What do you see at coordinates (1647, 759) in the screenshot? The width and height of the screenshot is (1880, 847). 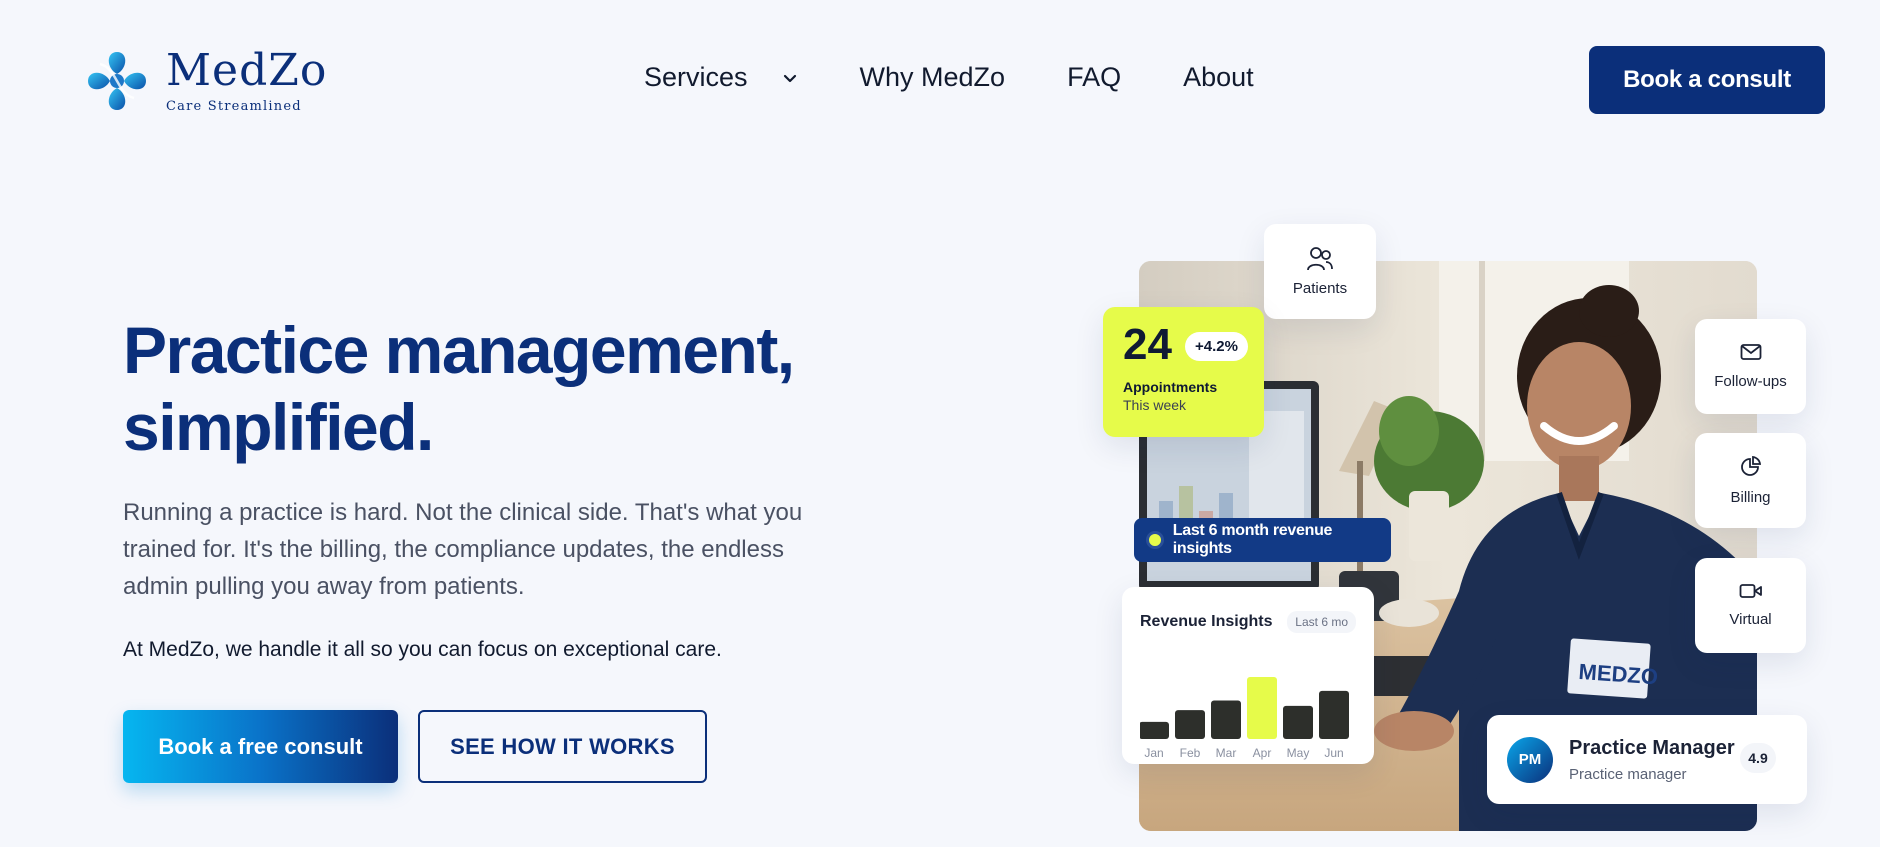 I see `practice-manager-card: PM Practice Manager Practice manager 4.9` at bounding box center [1647, 759].